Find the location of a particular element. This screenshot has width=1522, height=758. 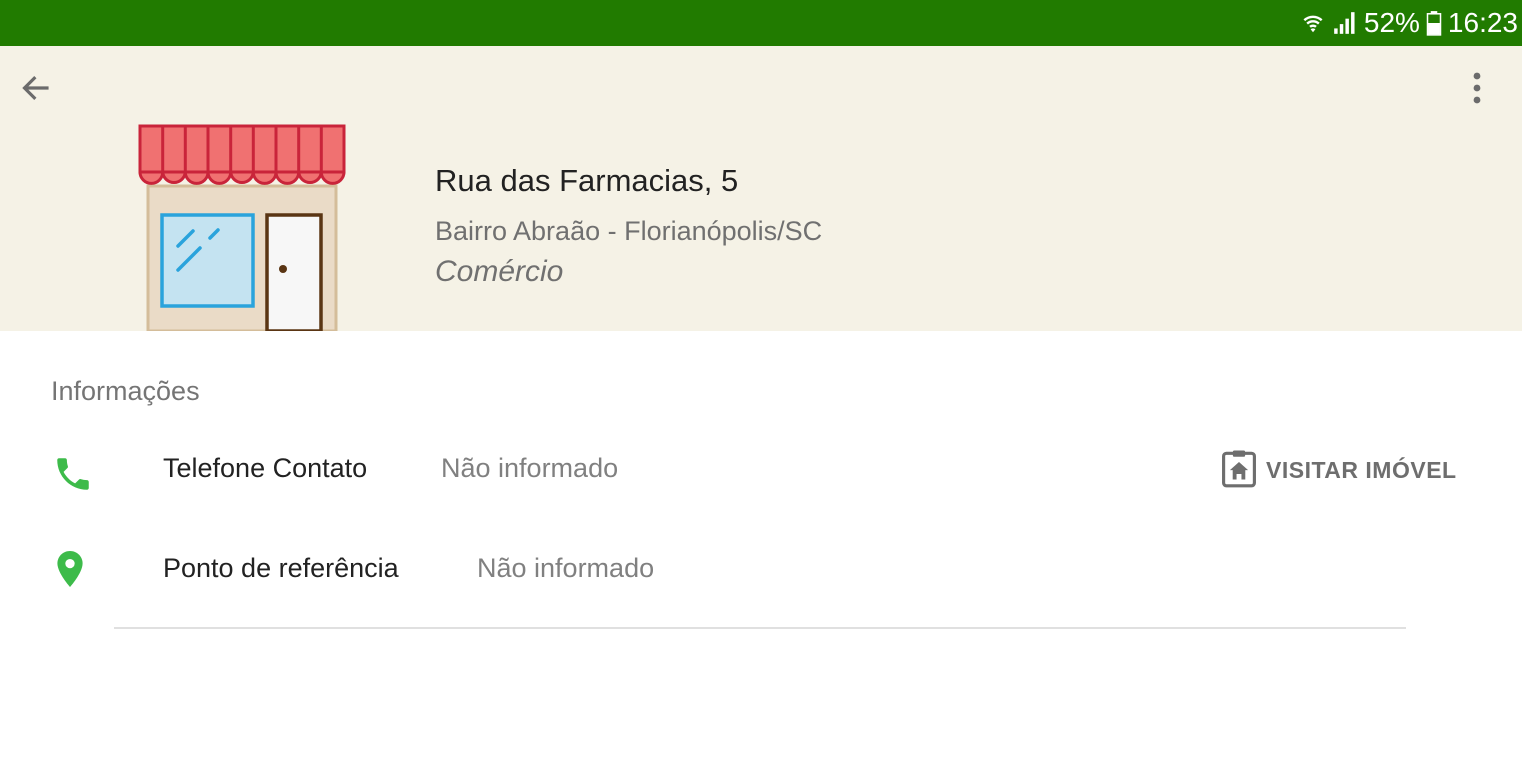

phone-icon is located at coordinates (73, 476).